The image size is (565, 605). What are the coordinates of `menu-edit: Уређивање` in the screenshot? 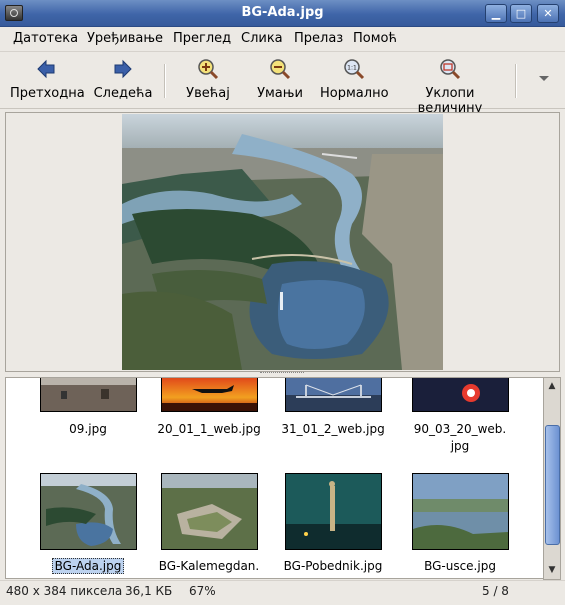 It's located at (125, 38).